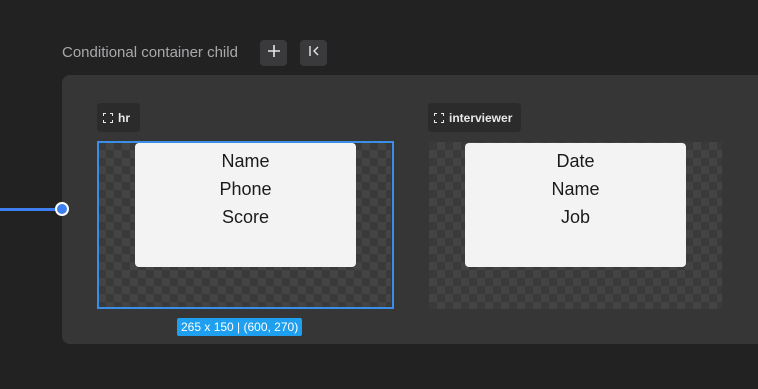  What do you see at coordinates (150, 52) in the screenshot?
I see `container-title: Conditional container child` at bounding box center [150, 52].